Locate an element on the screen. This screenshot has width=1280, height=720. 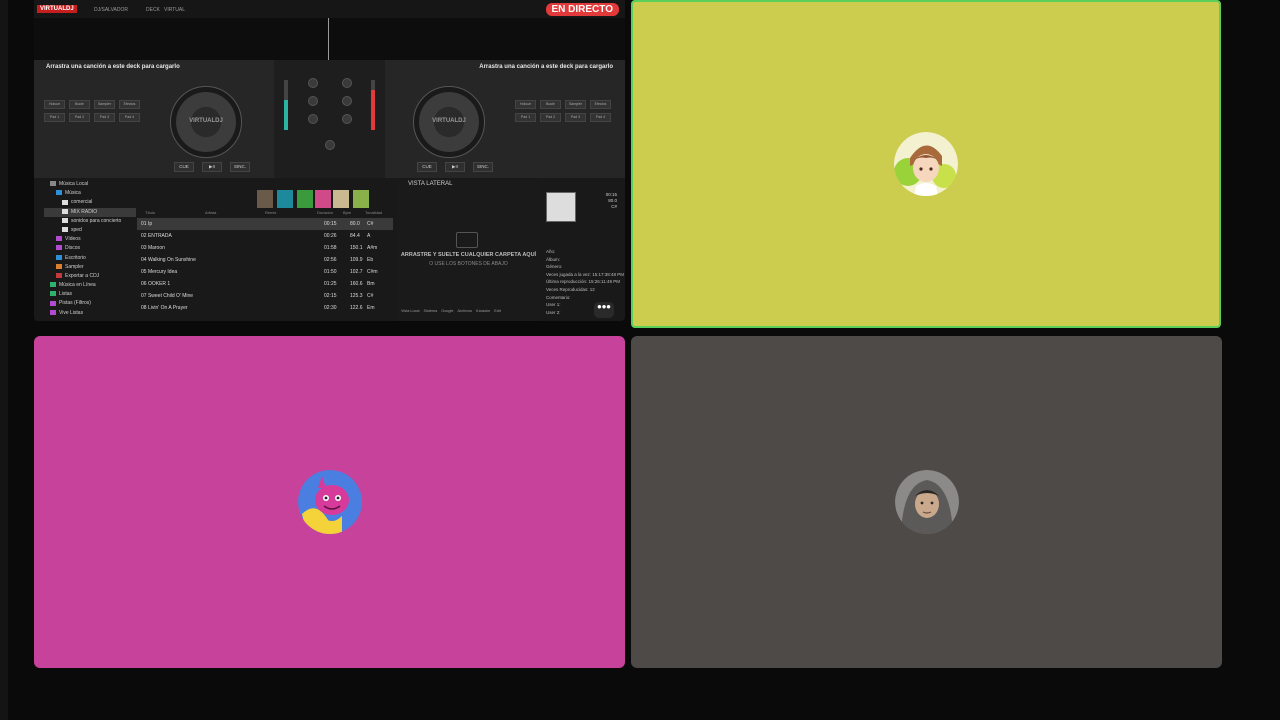
track-bpm: 150.1 is located at coordinates (356, 248).